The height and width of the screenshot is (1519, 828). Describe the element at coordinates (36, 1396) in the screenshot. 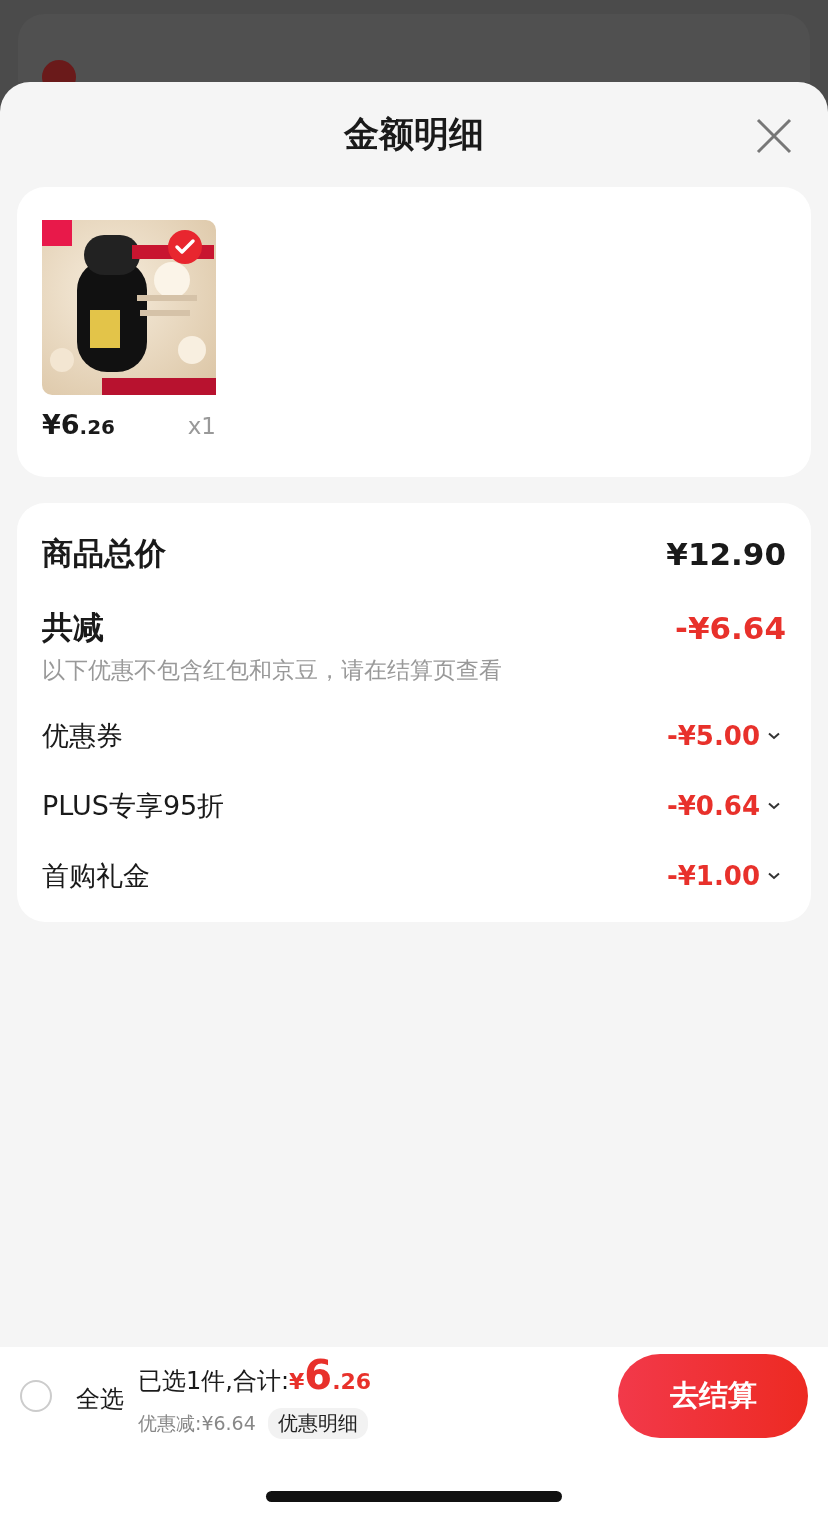

I see `select-all-radio` at that location.